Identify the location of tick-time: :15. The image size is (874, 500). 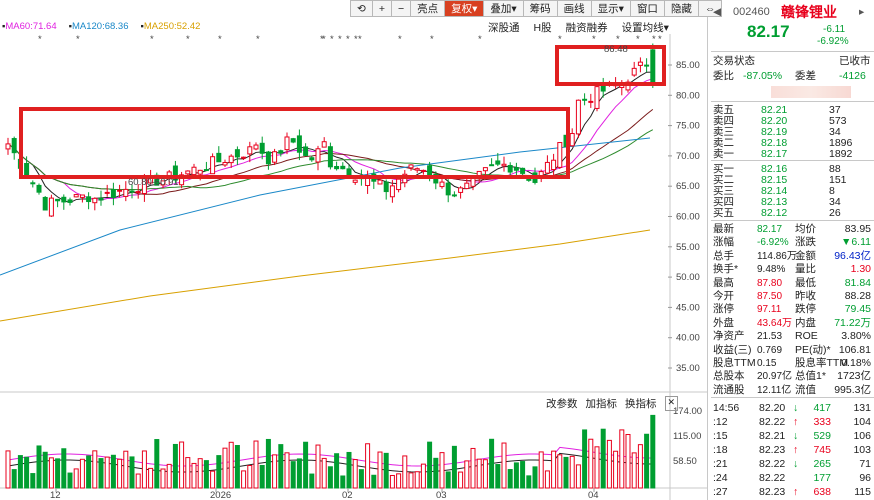
(720, 436).